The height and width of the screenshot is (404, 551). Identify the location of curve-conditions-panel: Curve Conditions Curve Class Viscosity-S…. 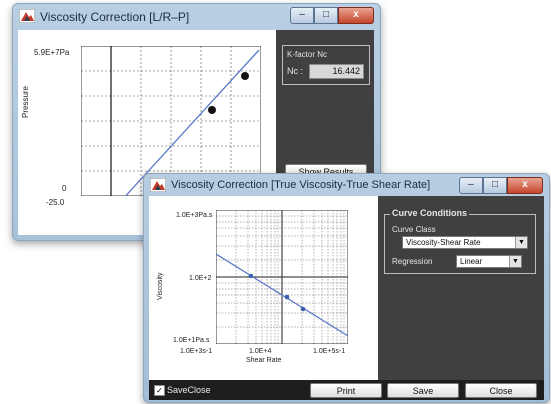
(461, 288).